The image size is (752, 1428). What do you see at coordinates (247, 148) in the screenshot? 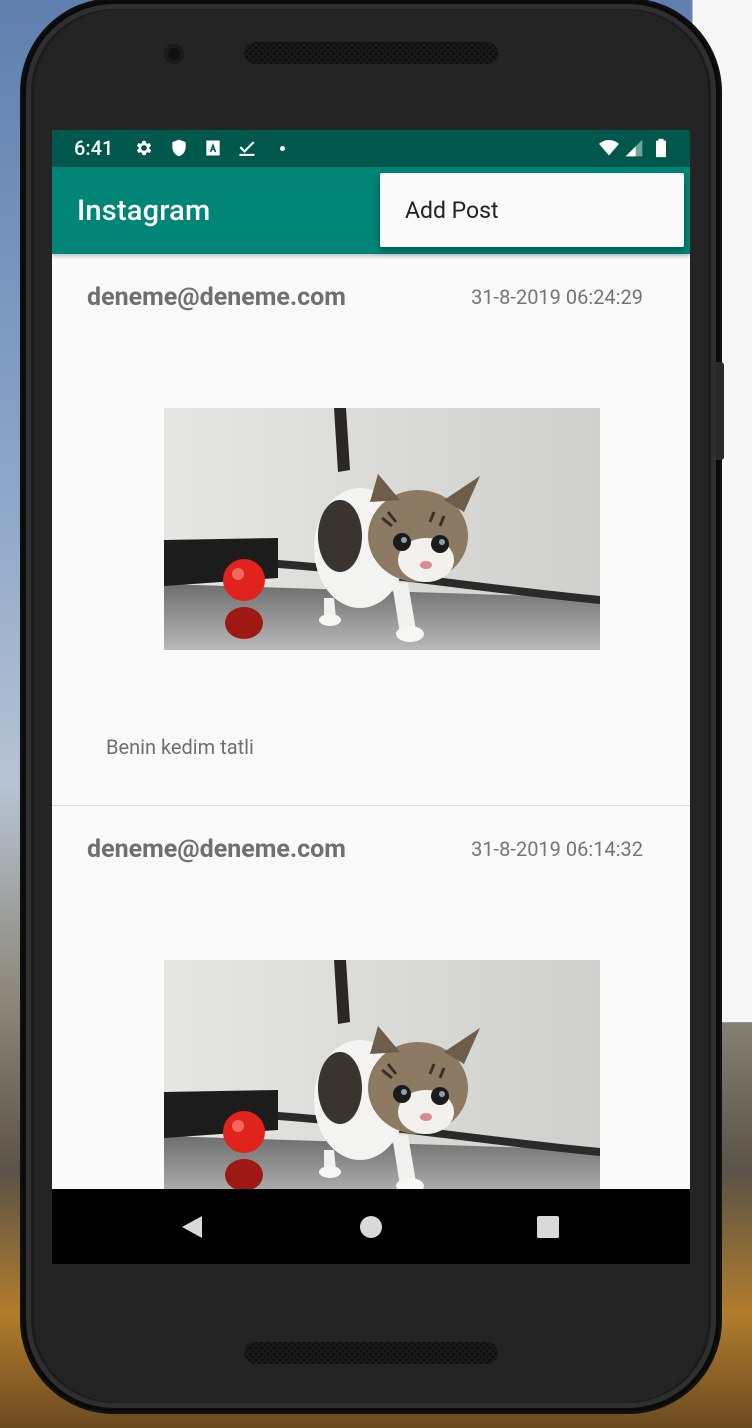
I see `checkmark-icon` at bounding box center [247, 148].